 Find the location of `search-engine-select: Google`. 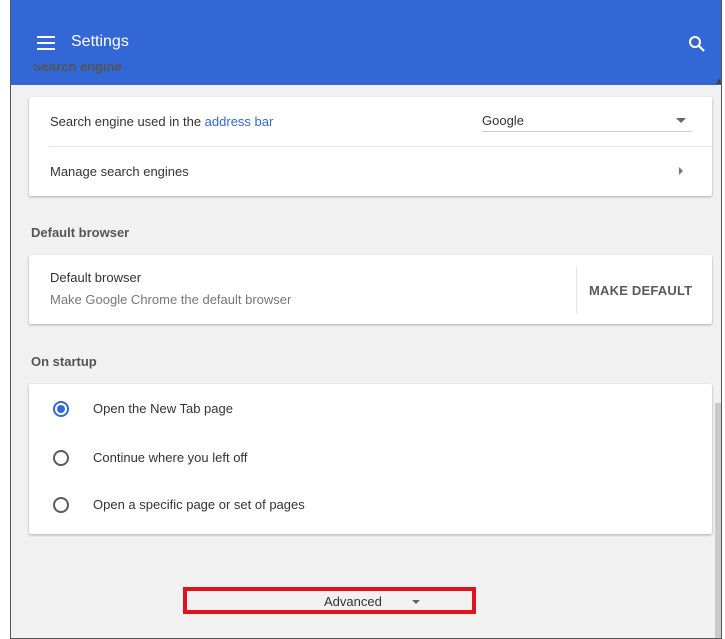

search-engine-select: Google is located at coordinates (587, 121).